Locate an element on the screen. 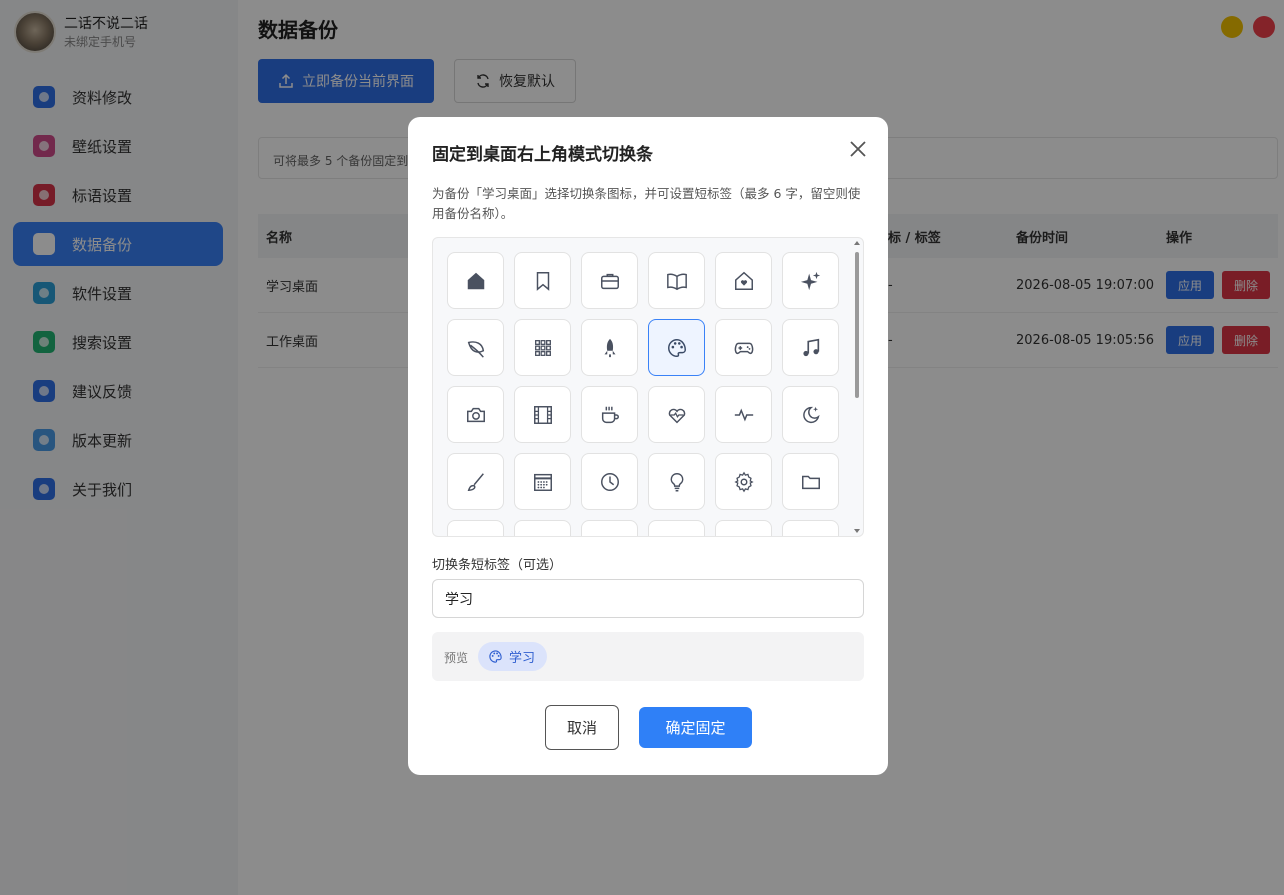 The image size is (1284, 895). camera-icon is located at coordinates (475, 414).